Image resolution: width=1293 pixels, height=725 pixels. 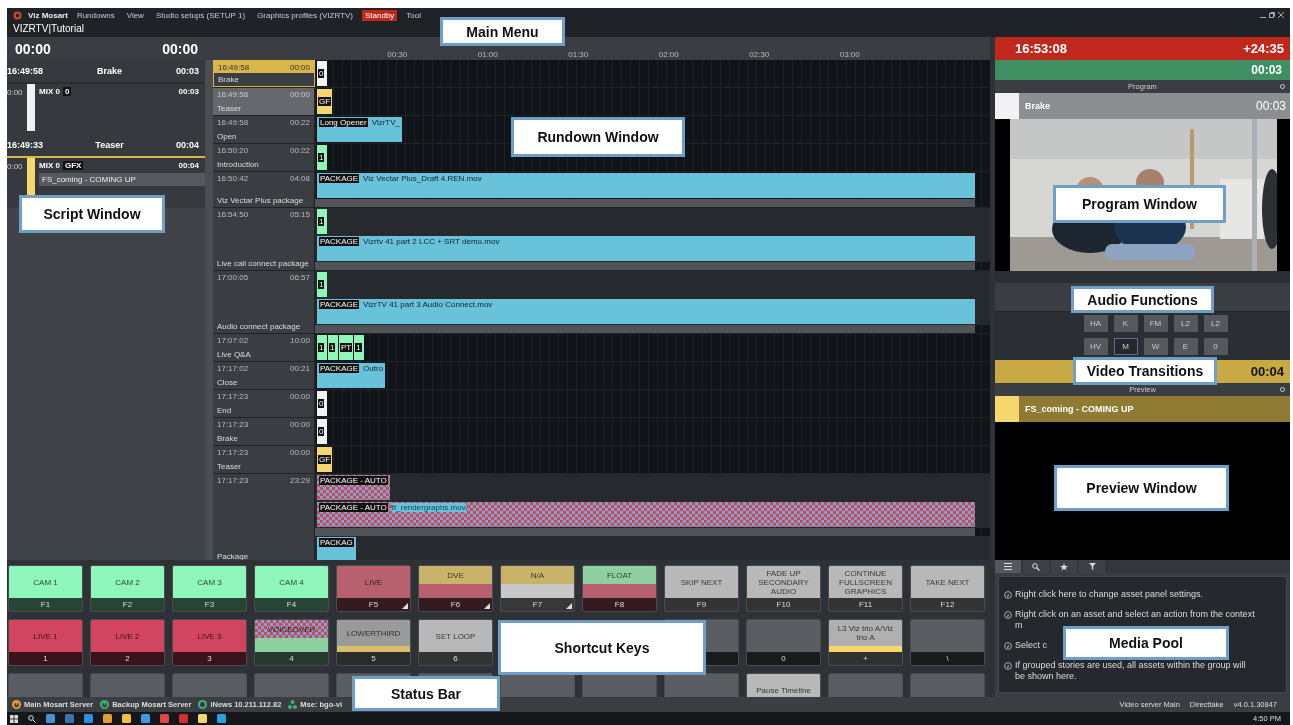 I want to click on timeline-clip: PACKAGE - AUTO, so click(x=353, y=487).